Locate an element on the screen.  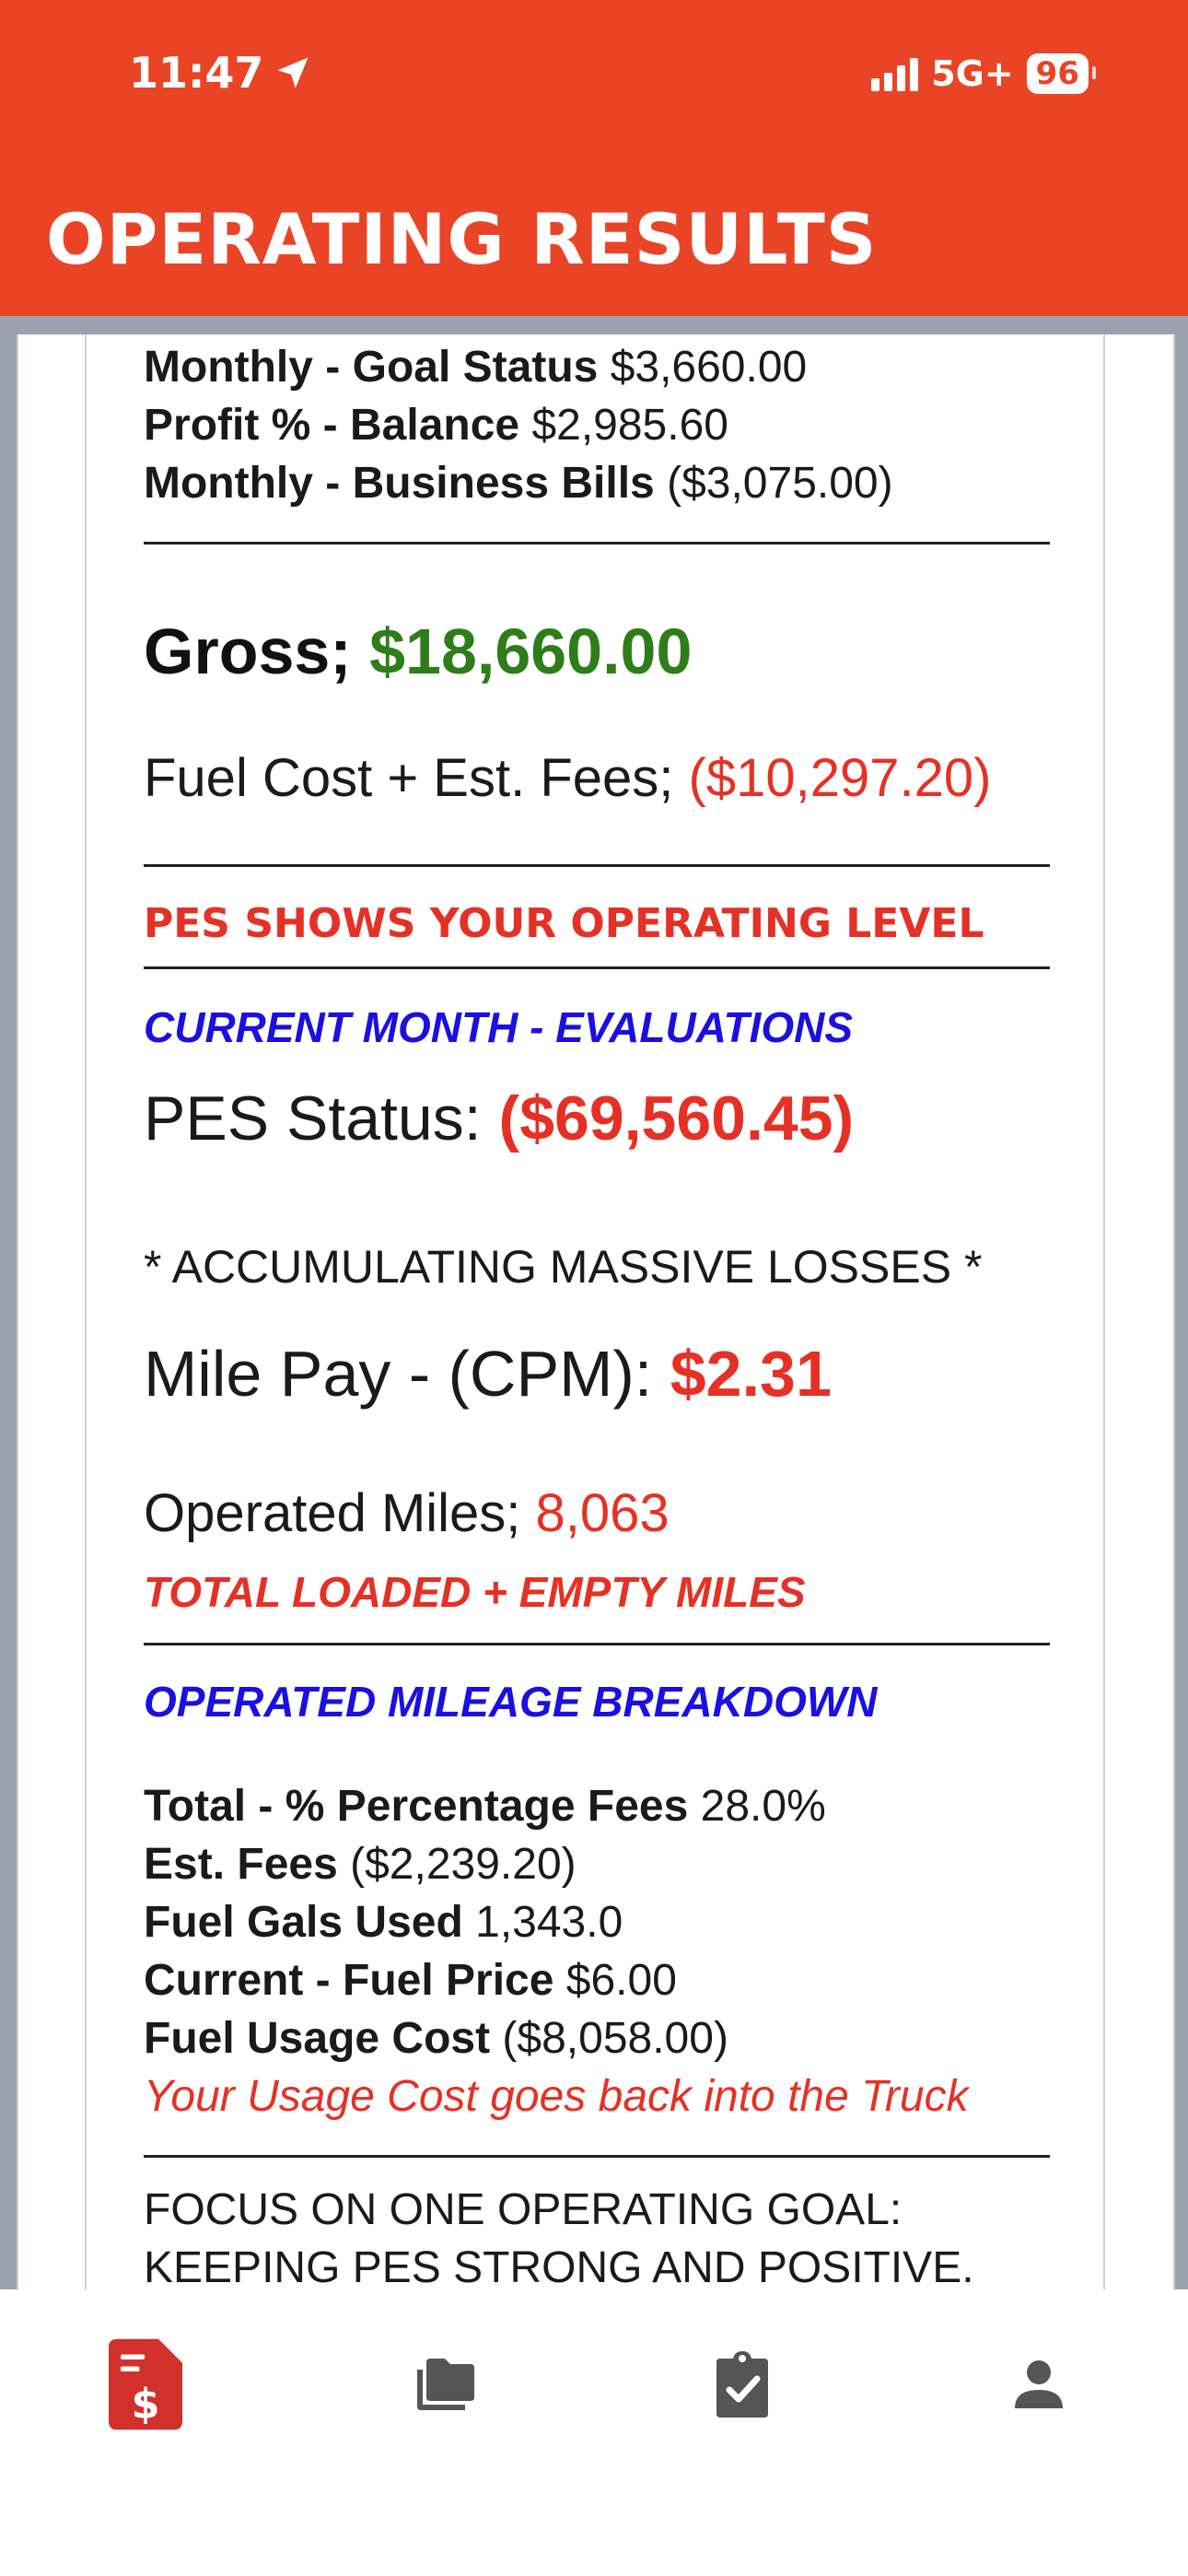
page-title: OPERATING RESULTS is located at coordinates (462, 239).